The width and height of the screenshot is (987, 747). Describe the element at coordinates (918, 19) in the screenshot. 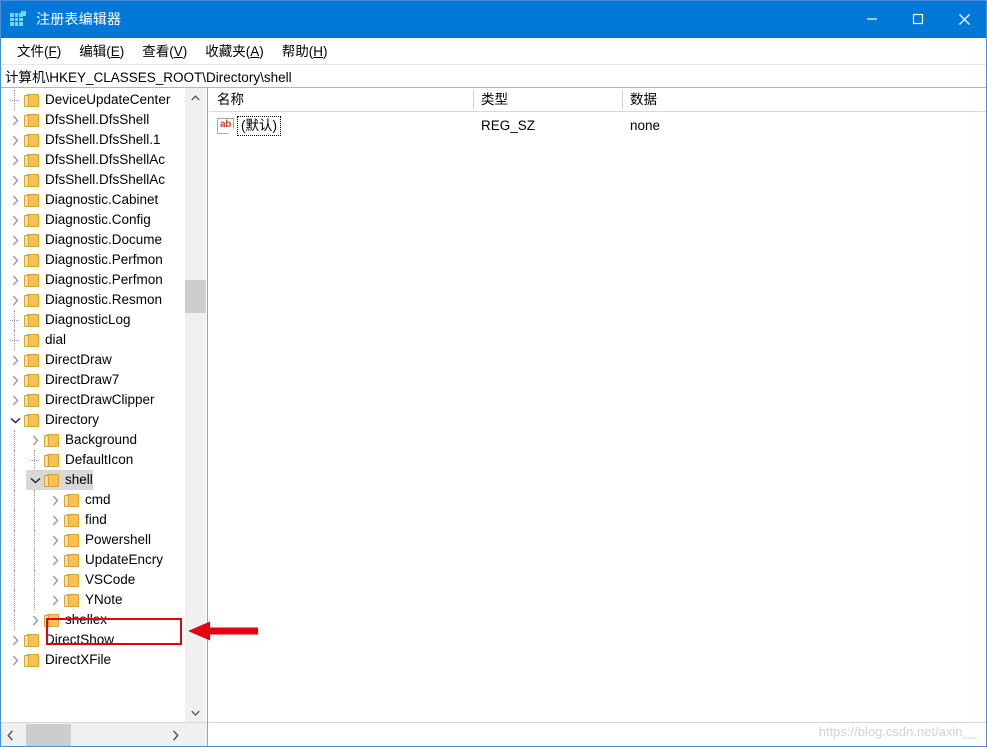

I see `maximize-icon` at that location.